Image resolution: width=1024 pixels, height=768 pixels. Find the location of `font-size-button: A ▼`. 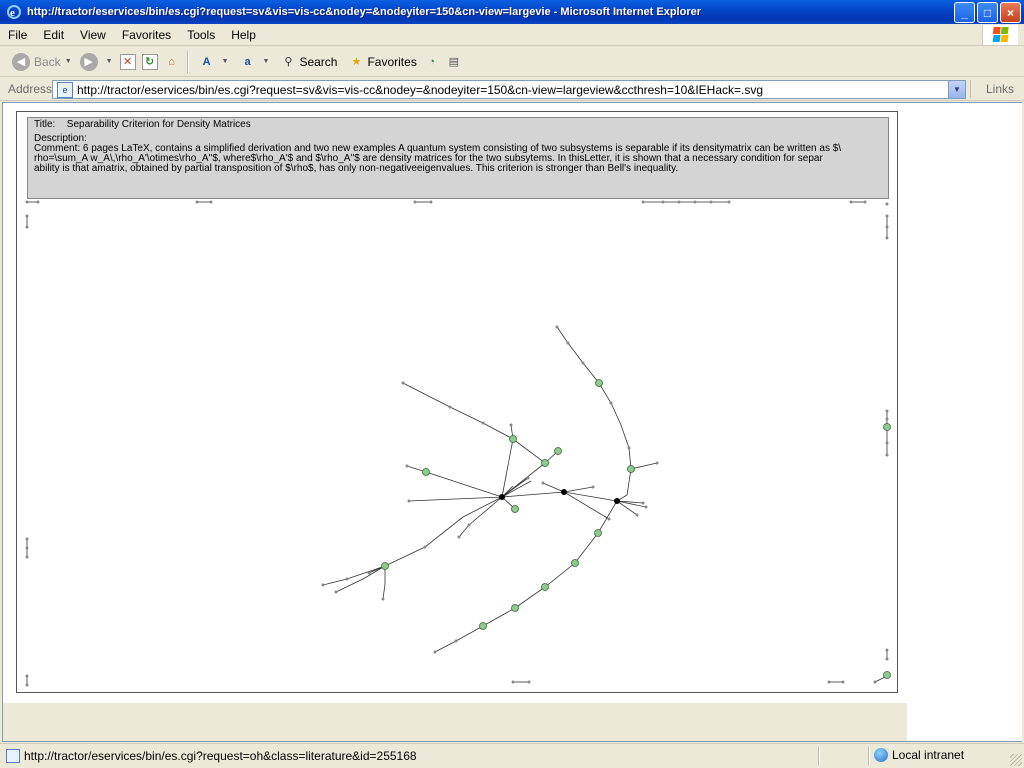

font-size-button: A ▼ is located at coordinates (212, 62).